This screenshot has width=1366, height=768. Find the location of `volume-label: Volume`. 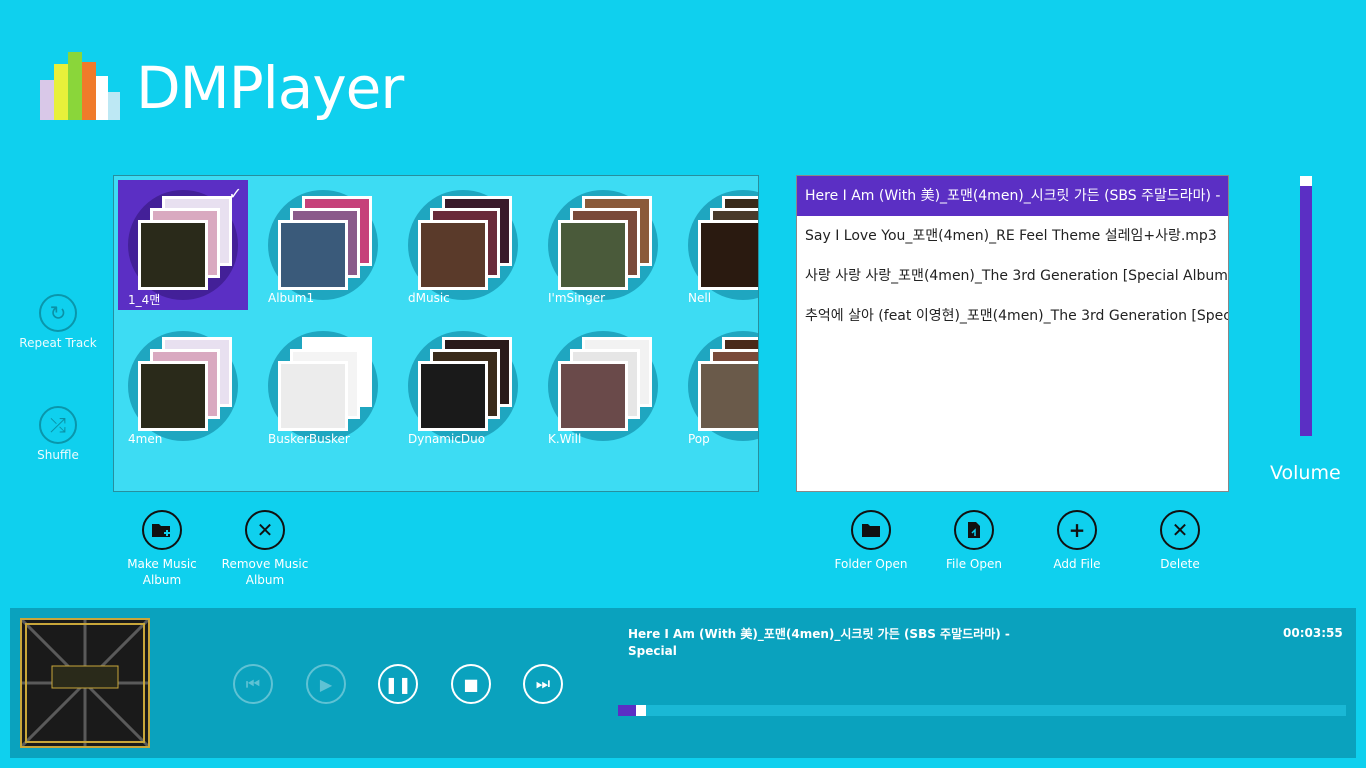

volume-label: Volume is located at coordinates (1305, 473).